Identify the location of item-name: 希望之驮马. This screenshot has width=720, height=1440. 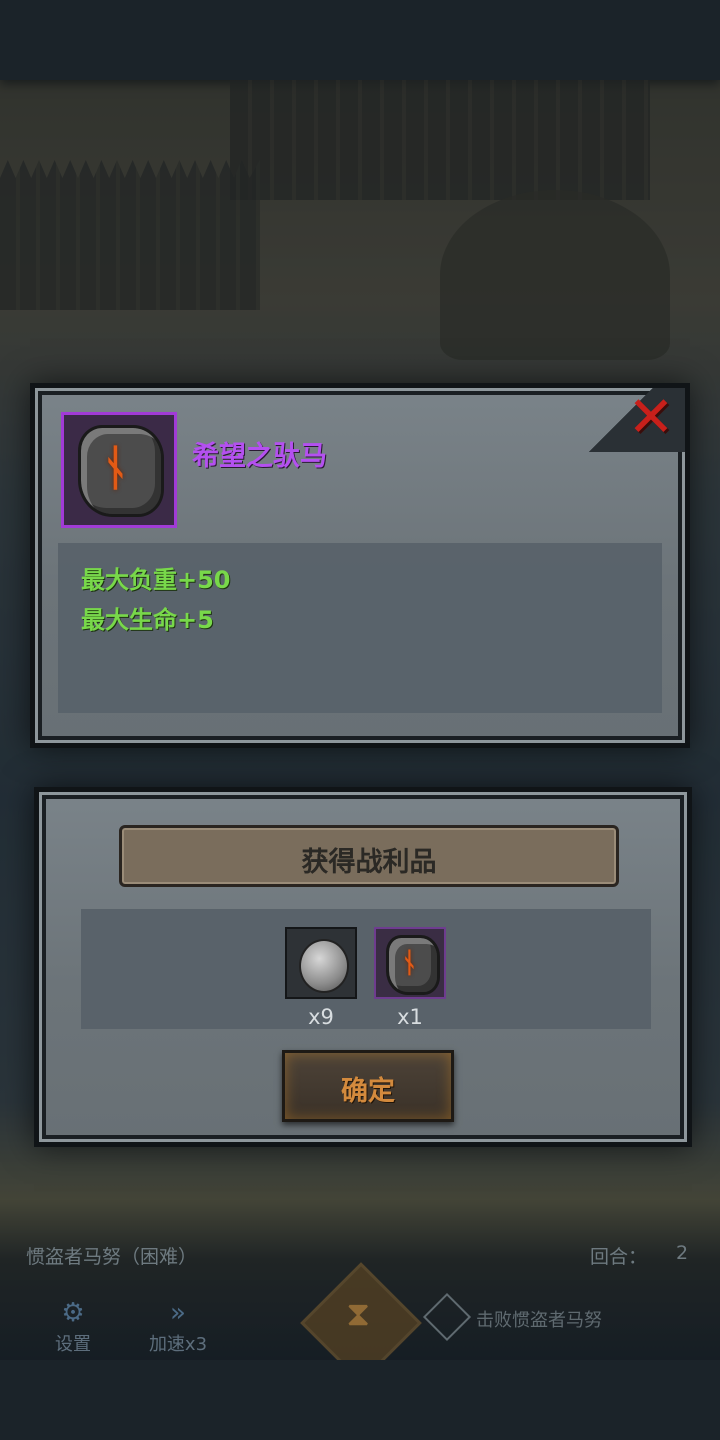
(259, 456).